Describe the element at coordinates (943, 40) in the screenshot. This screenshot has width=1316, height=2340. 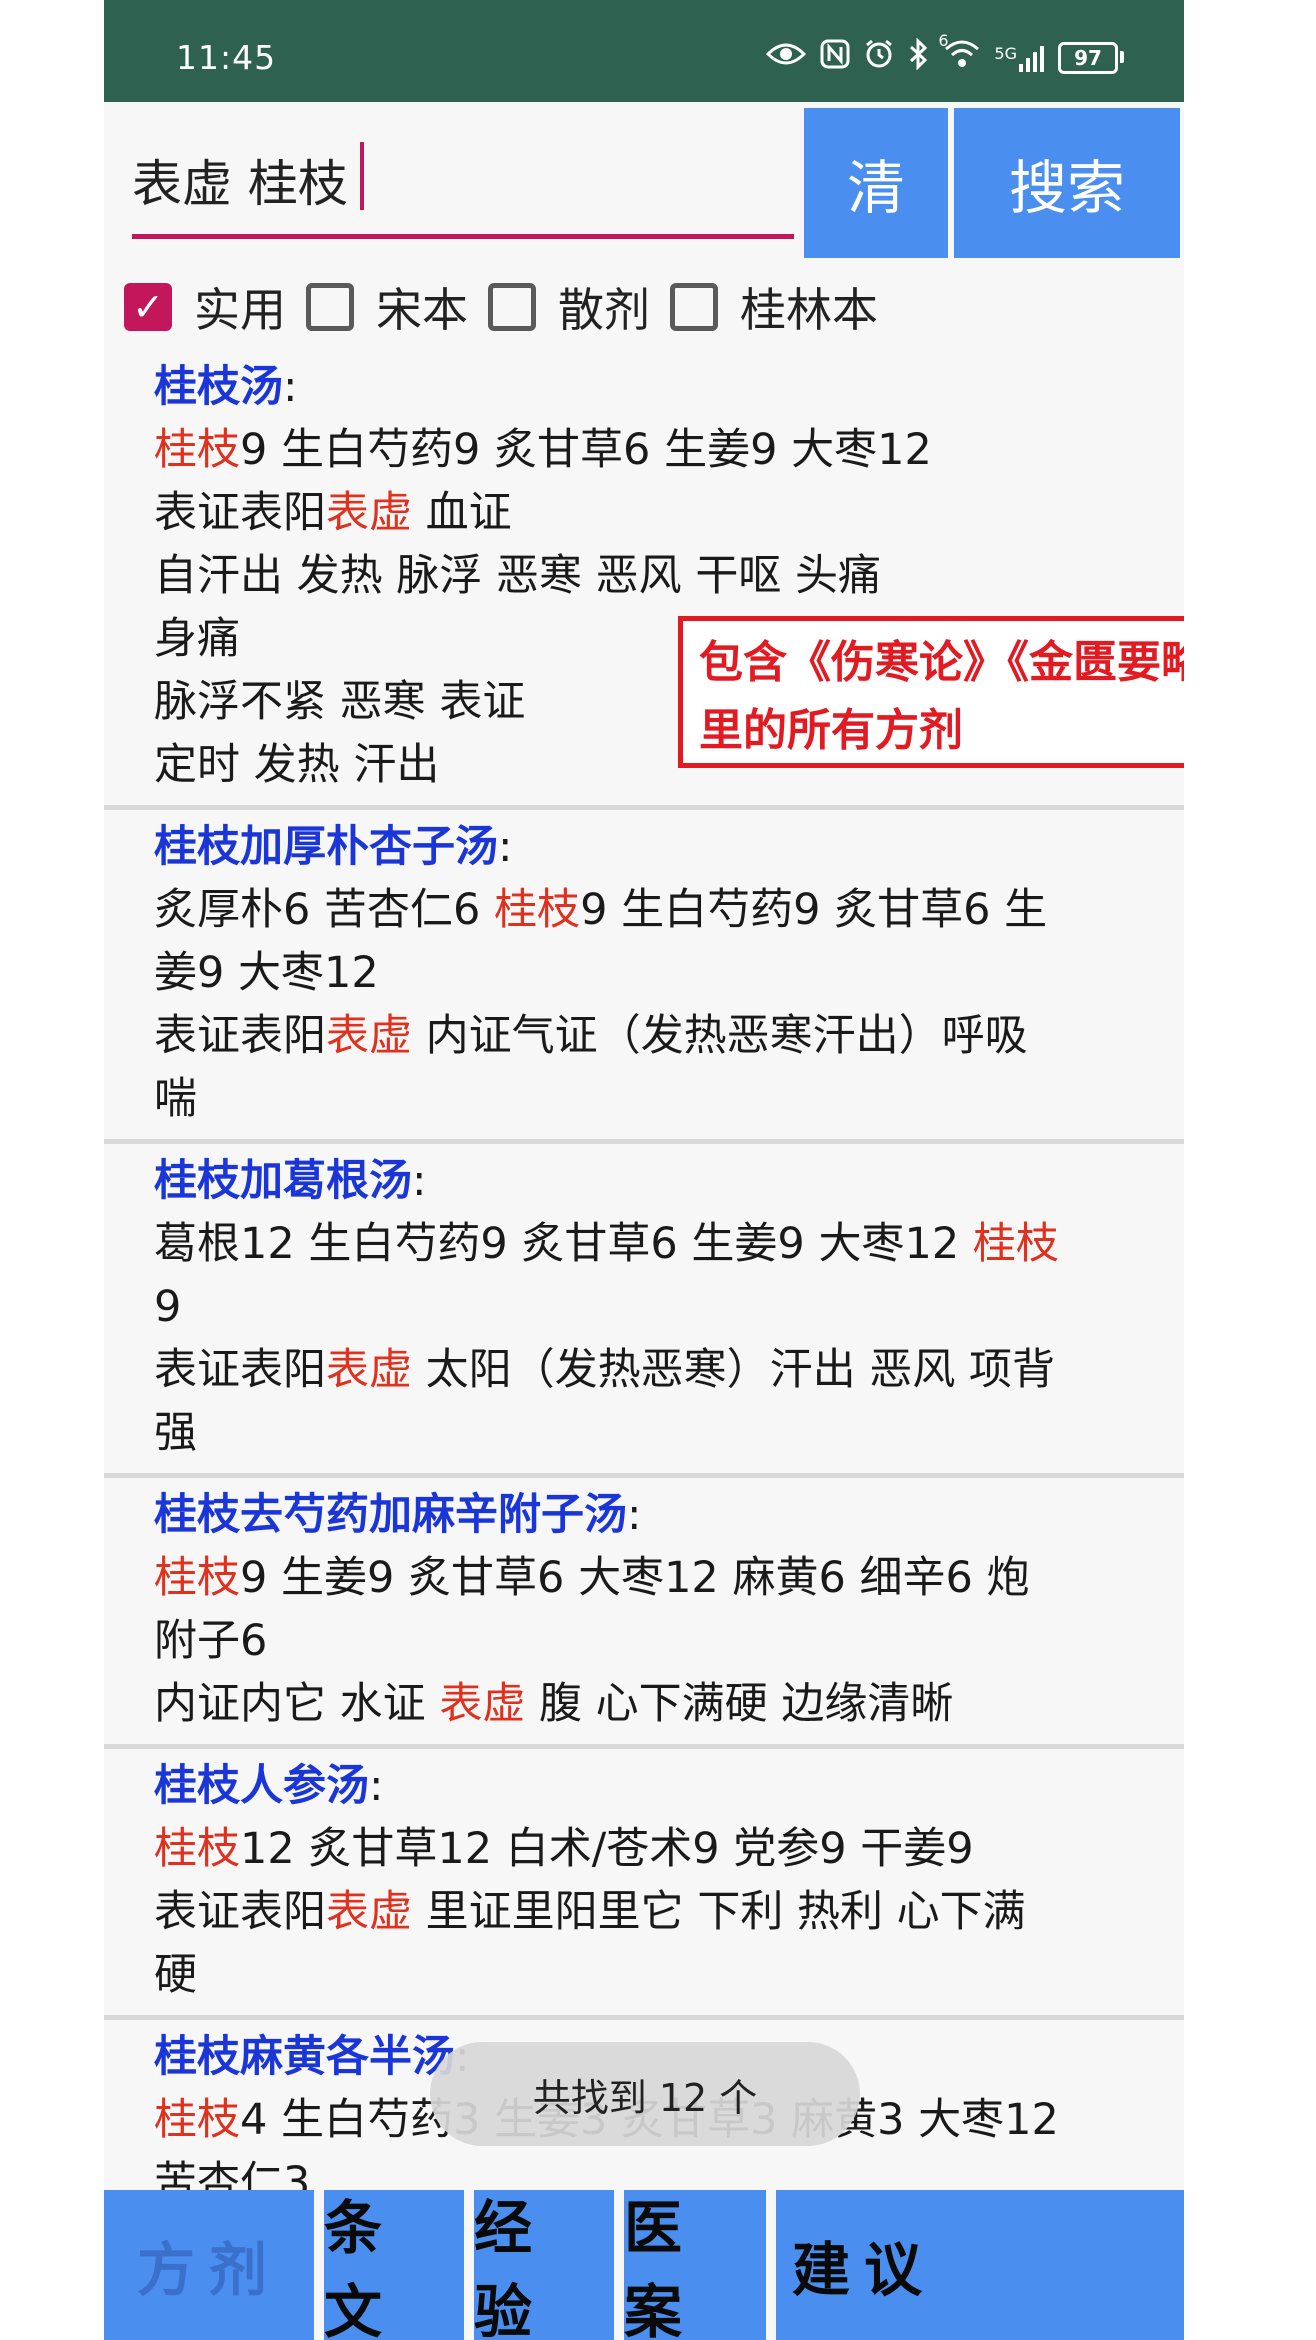
I see `wifi-badge: 6` at that location.